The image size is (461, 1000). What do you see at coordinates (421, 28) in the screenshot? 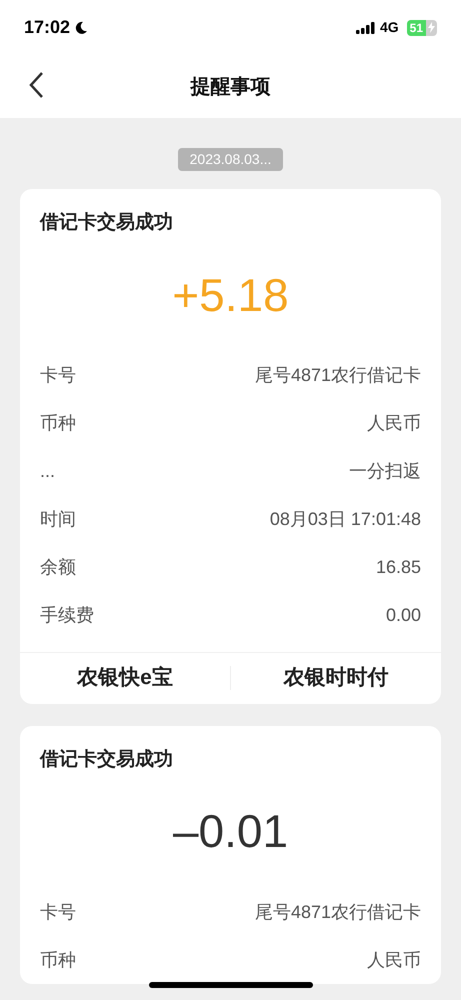
I see `battery-indicator: 51` at bounding box center [421, 28].